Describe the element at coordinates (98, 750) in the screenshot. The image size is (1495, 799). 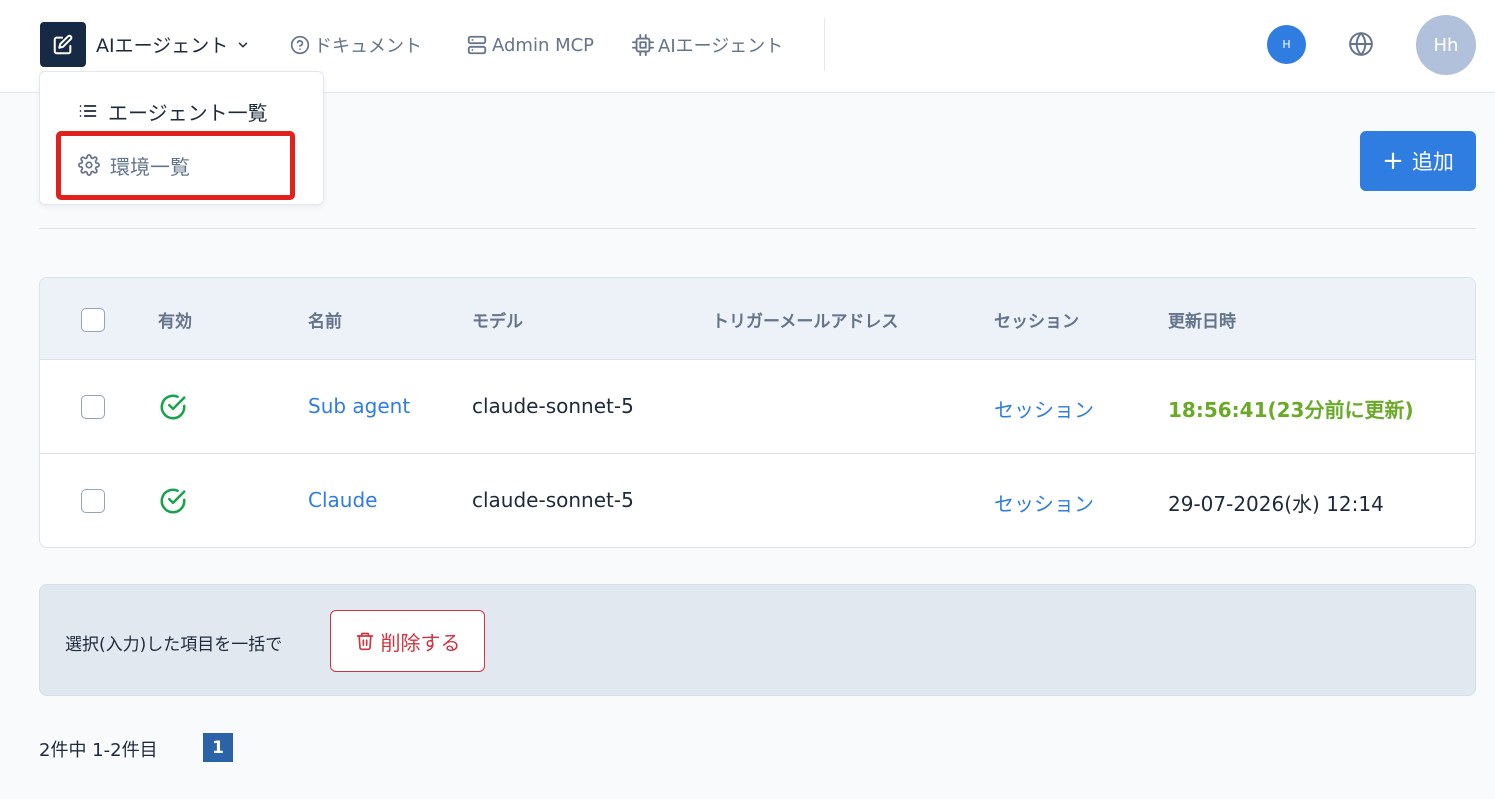
I see `pagination-summary: 2件中 1-2件目` at that location.